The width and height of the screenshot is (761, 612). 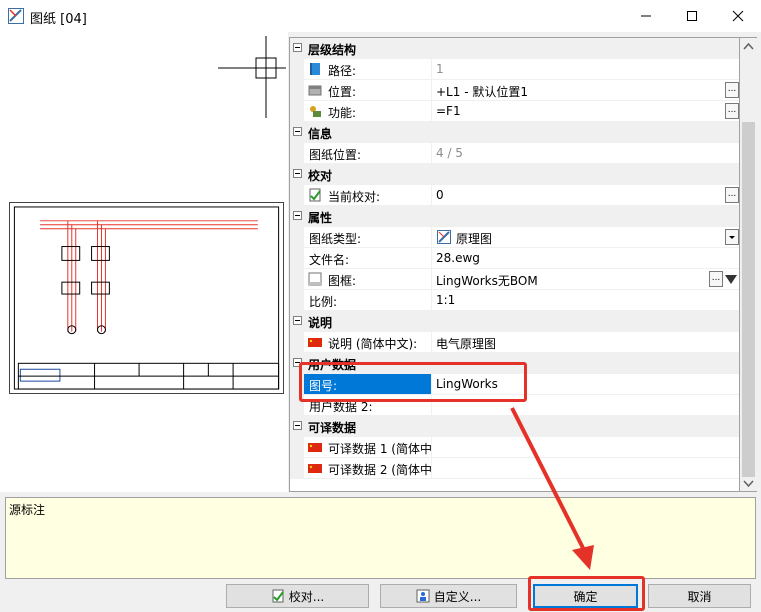 I want to click on row-drawing-number: 图号: LingWorks, so click(x=514, y=384).